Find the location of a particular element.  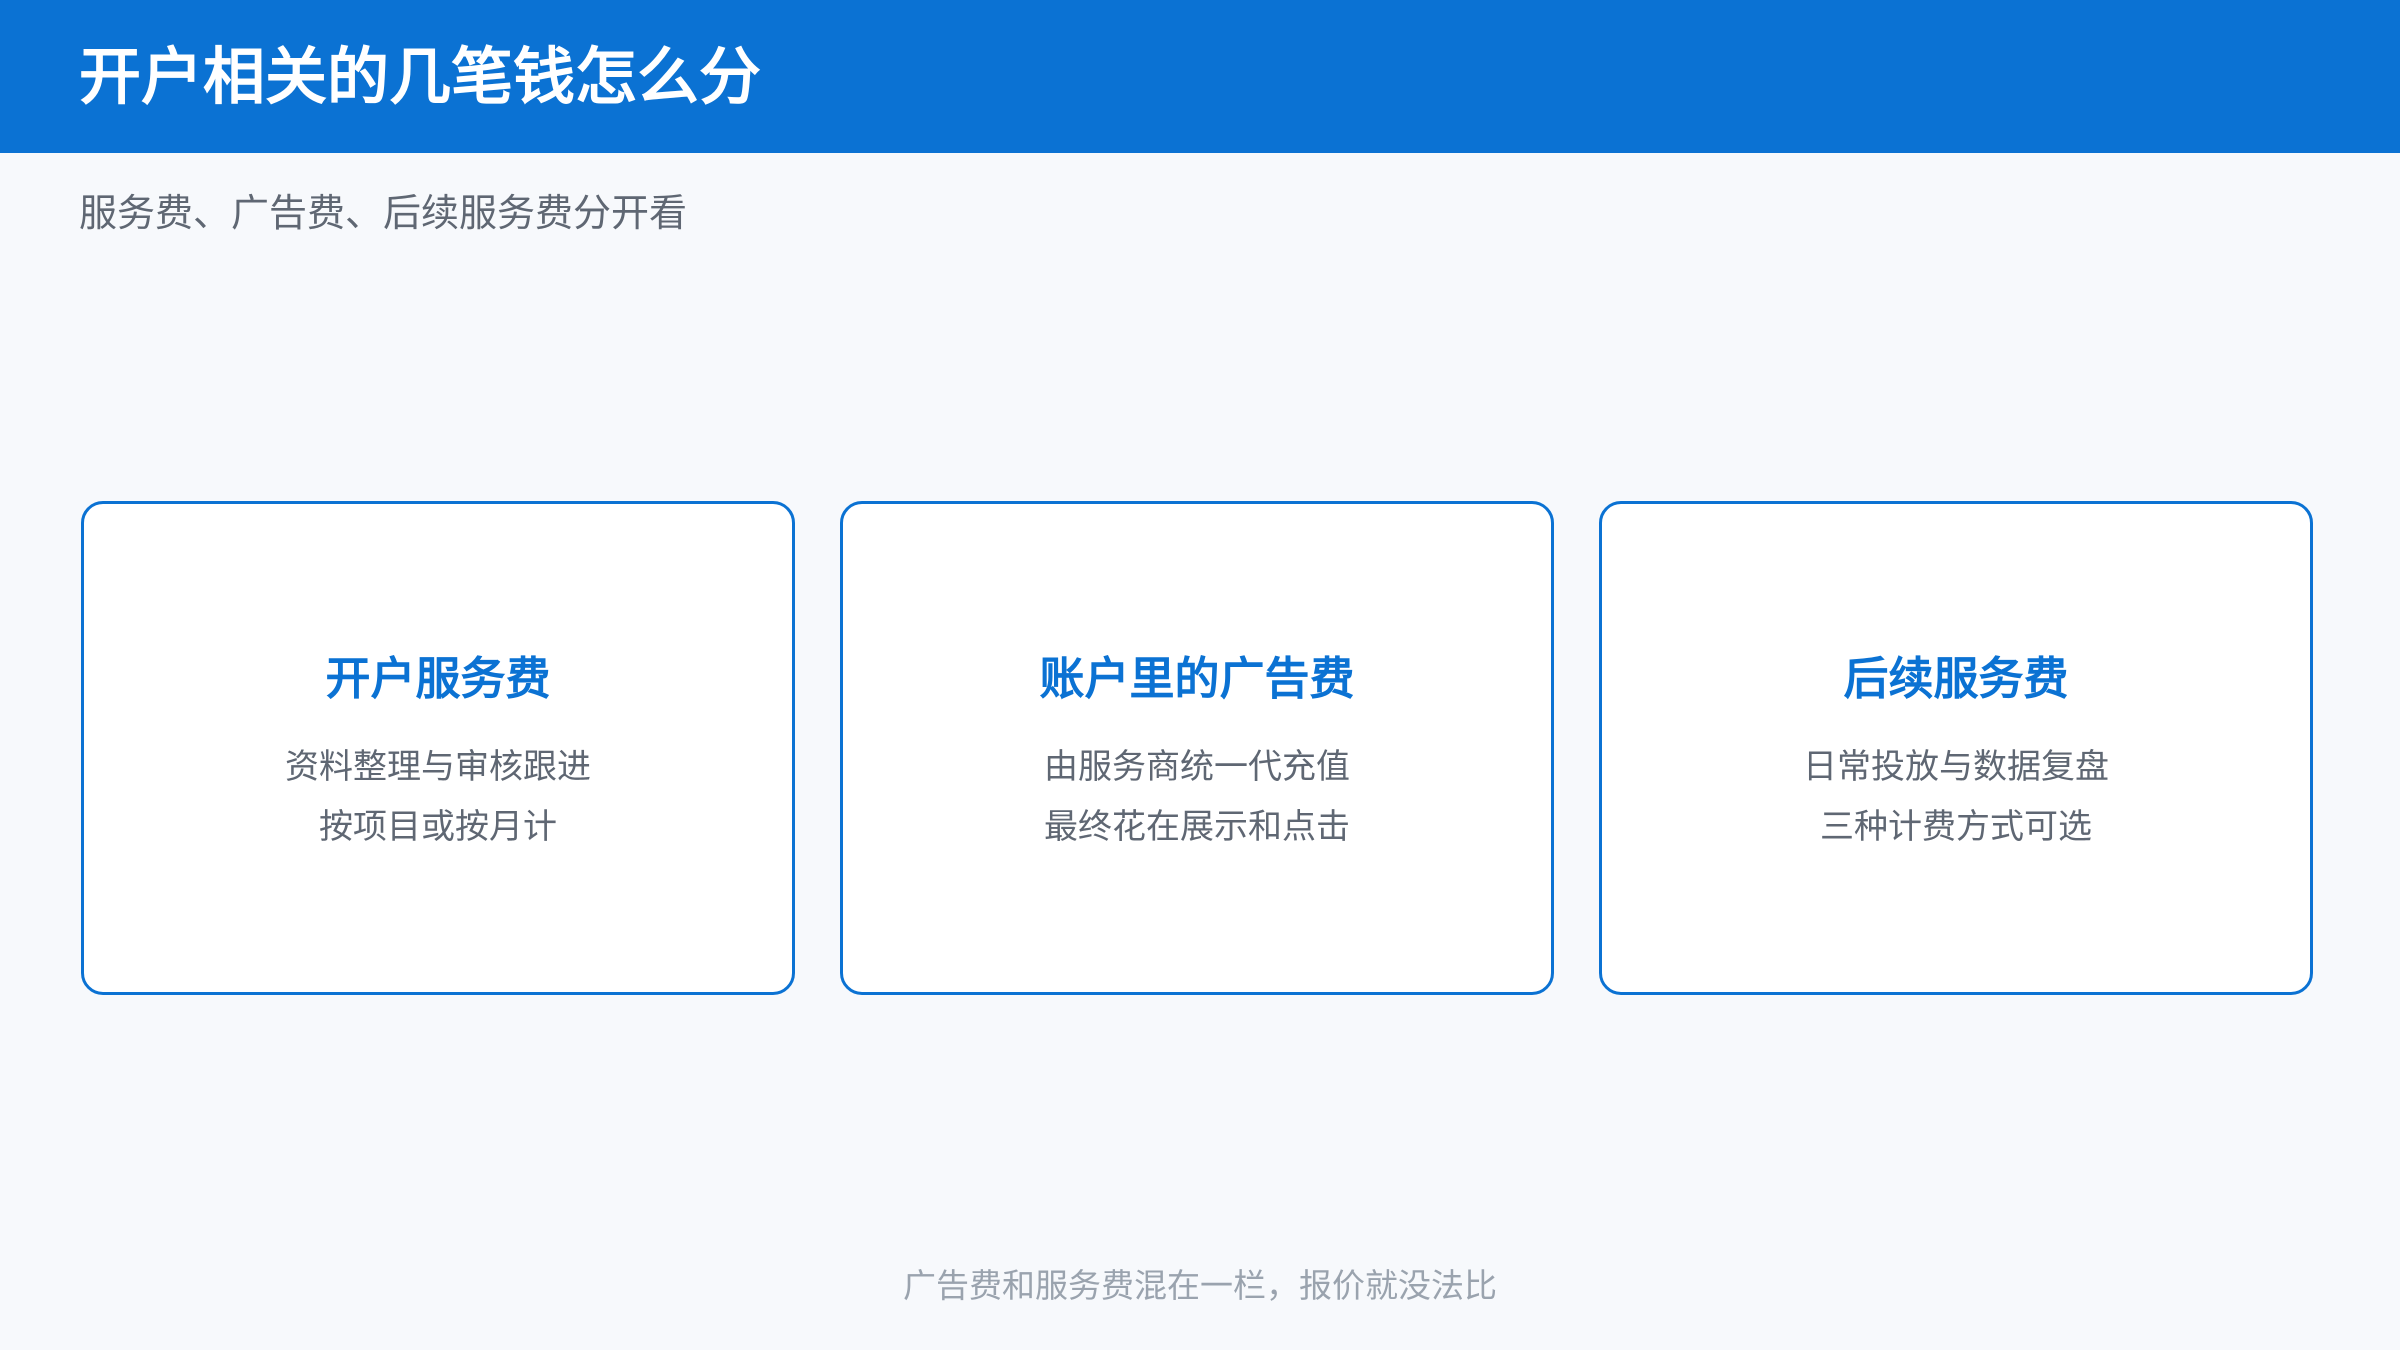

card-ad-spend: 账户里的广告费 由服务商统一代充值 最终花在展示和点击 is located at coordinates (1197, 748).